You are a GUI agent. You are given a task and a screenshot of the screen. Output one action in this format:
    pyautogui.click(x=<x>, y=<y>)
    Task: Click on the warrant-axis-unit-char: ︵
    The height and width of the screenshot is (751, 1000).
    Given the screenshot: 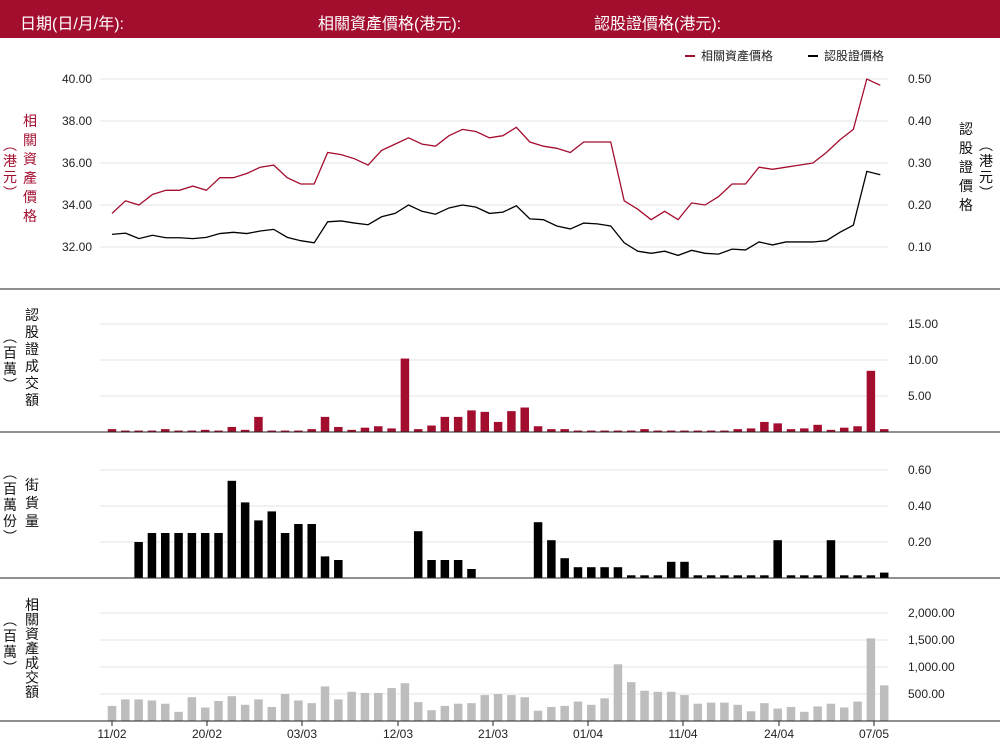 What is the action you would take?
    pyautogui.click(x=986, y=146)
    